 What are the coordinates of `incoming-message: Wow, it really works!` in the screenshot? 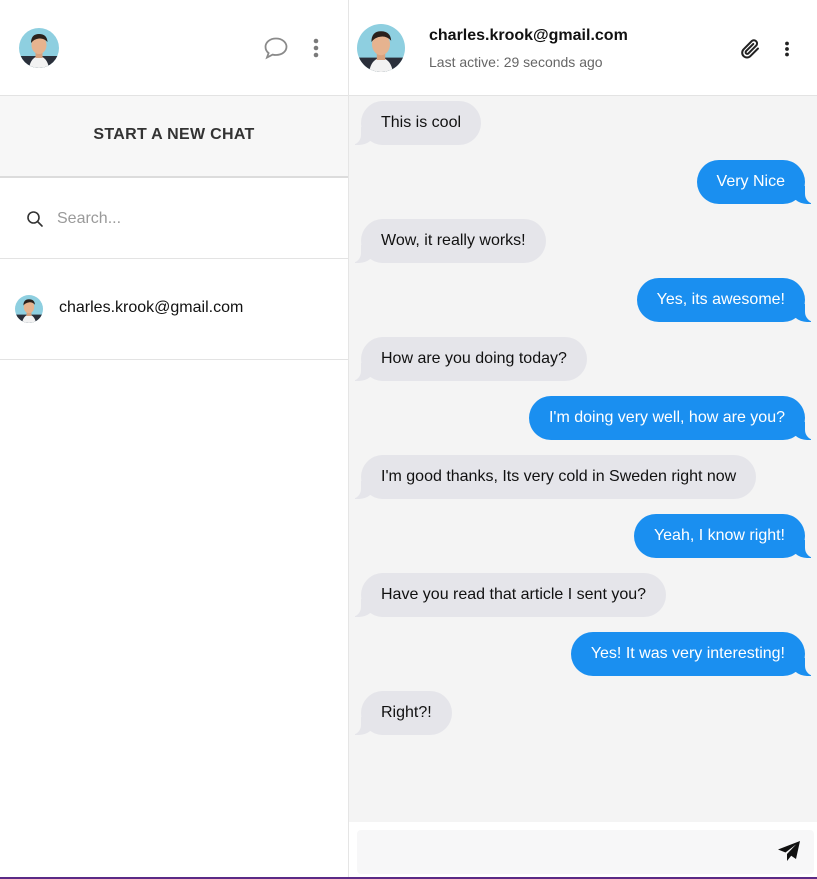 It's located at (448, 241).